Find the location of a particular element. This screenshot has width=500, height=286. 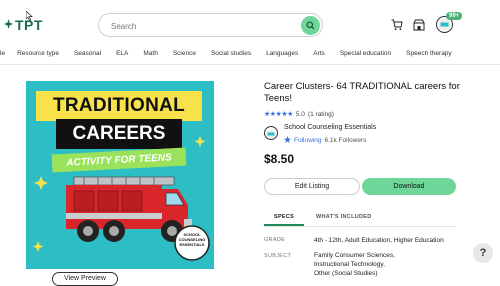

nav-item-arts: Arts is located at coordinates (319, 53).